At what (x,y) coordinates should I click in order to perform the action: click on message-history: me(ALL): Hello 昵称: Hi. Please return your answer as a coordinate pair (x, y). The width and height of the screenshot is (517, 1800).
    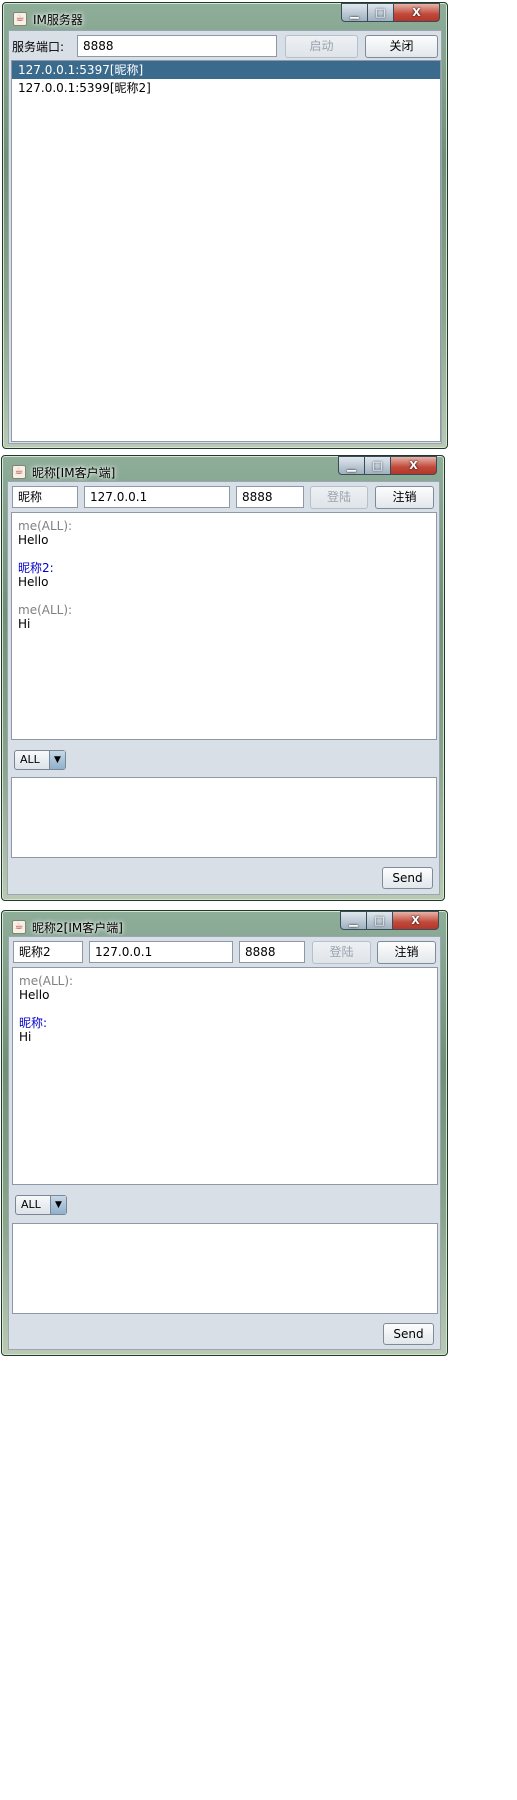
    Looking at the image, I should click on (225, 1076).